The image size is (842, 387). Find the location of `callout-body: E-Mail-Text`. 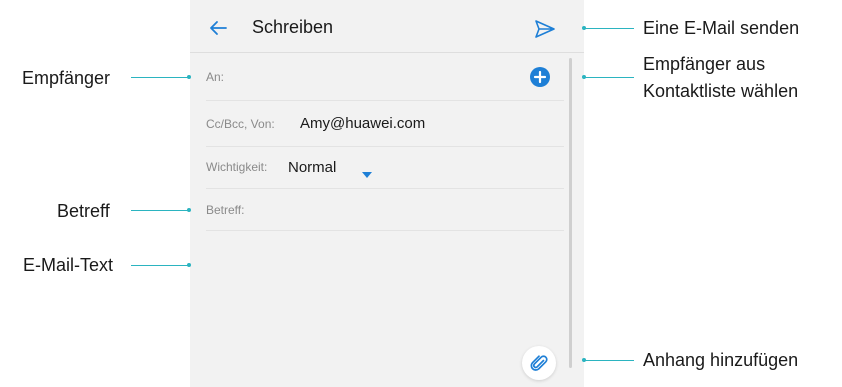

callout-body: E-Mail-Text is located at coordinates (68, 265).